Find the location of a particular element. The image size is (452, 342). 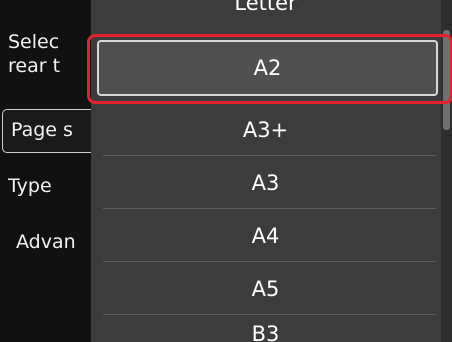

list-item-label: Letter is located at coordinates (265, 7).